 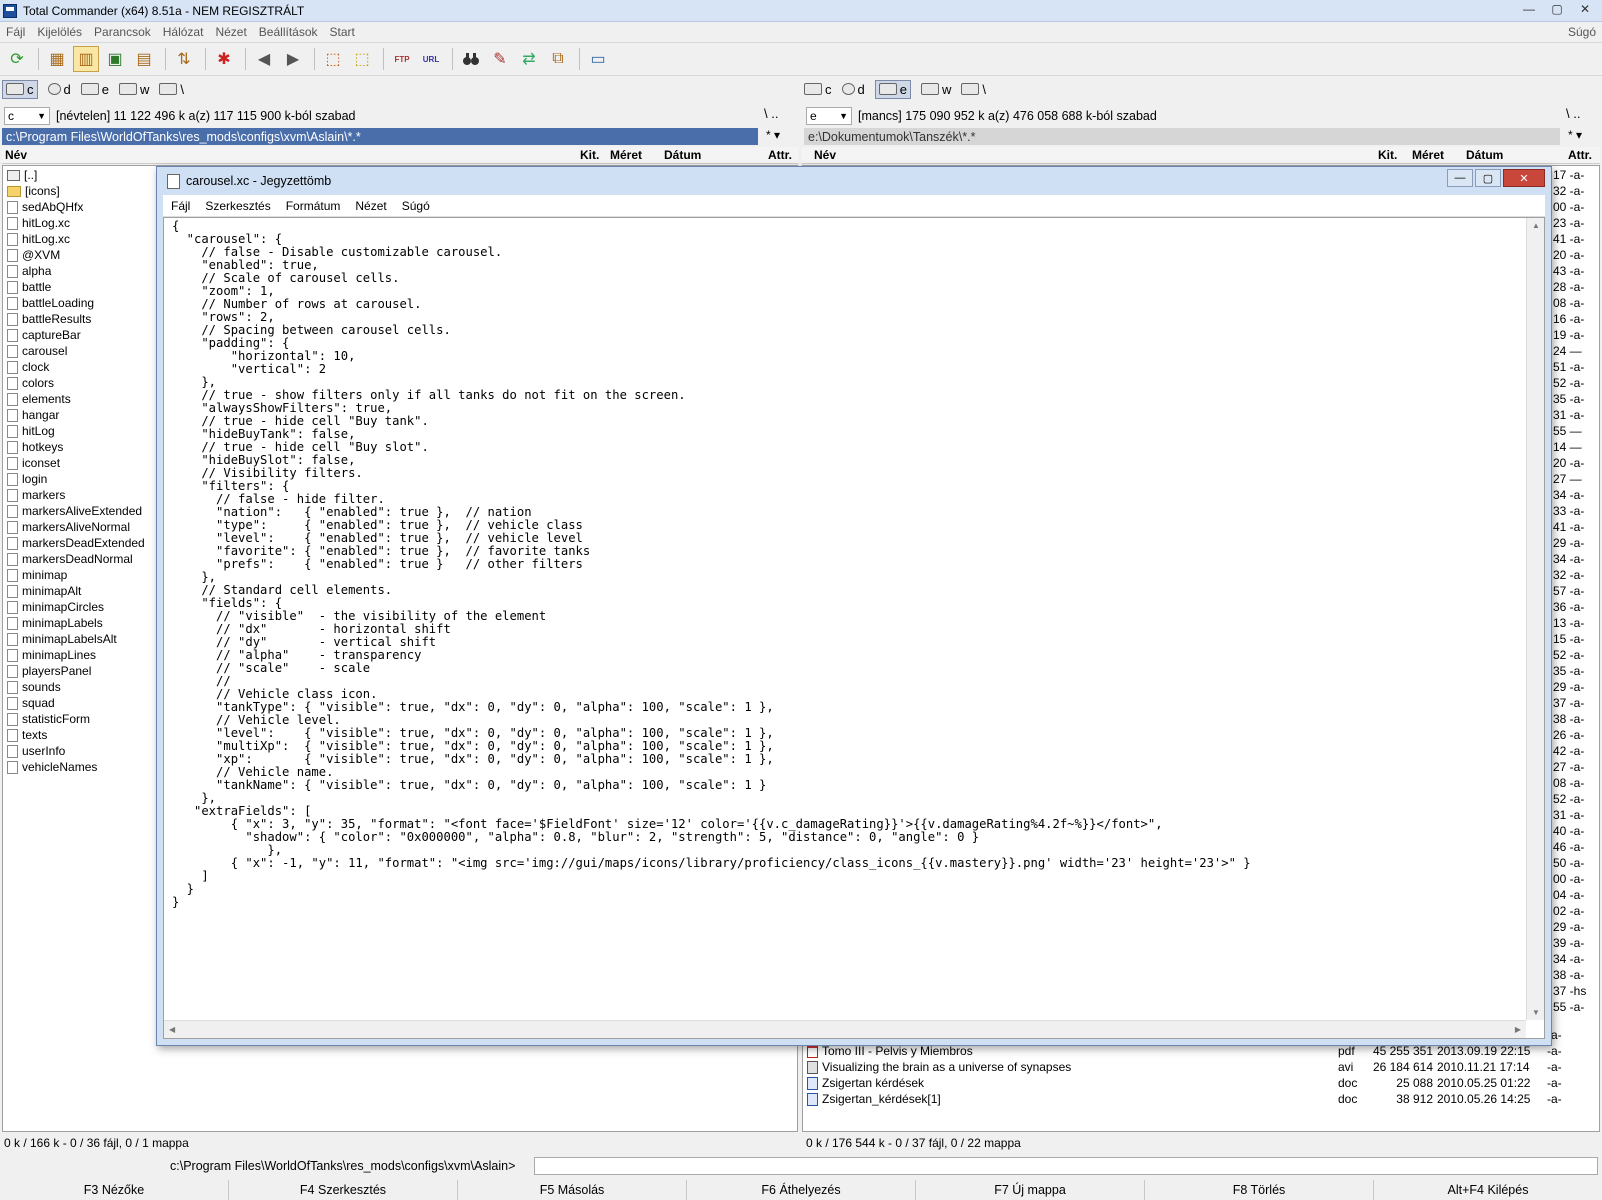 I want to click on attr-cell: 55 -a-, so click(x=1569, y=1007).